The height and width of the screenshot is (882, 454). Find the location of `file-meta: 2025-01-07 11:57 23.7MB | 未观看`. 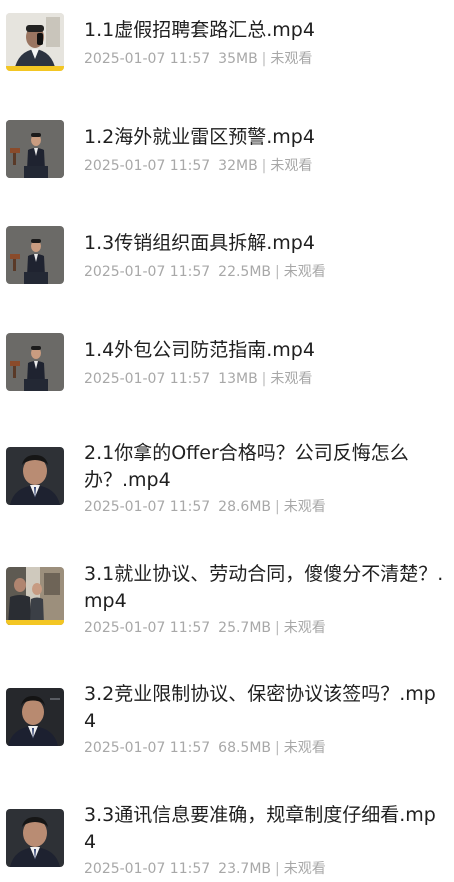

file-meta: 2025-01-07 11:57 23.7MB | 未观看 is located at coordinates (205, 869).